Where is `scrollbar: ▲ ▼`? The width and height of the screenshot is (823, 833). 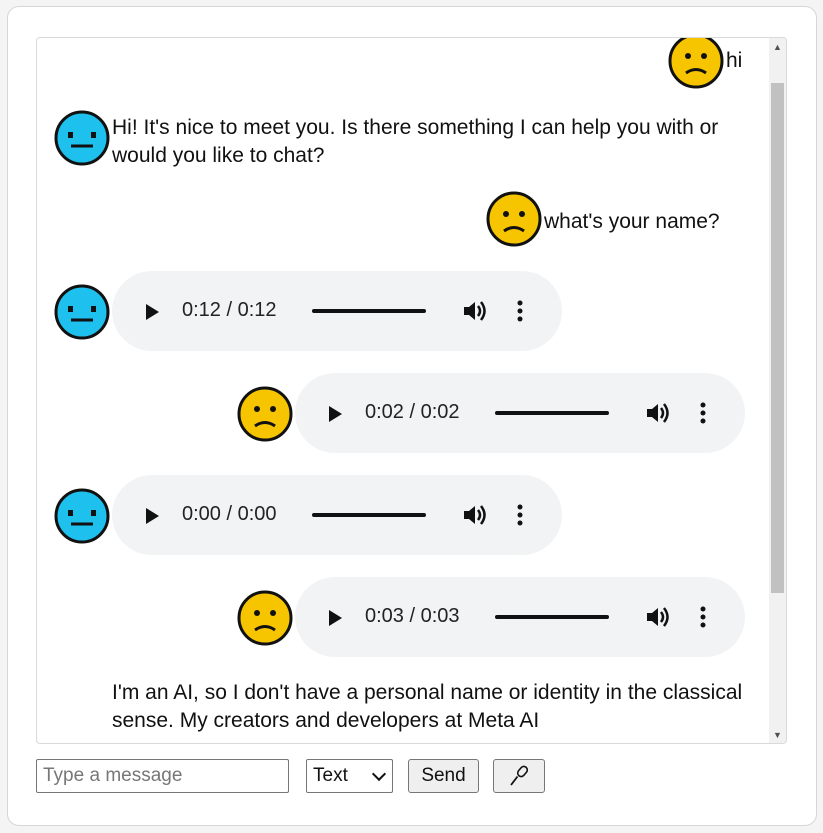
scrollbar: ▲ ▼ is located at coordinates (777, 390).